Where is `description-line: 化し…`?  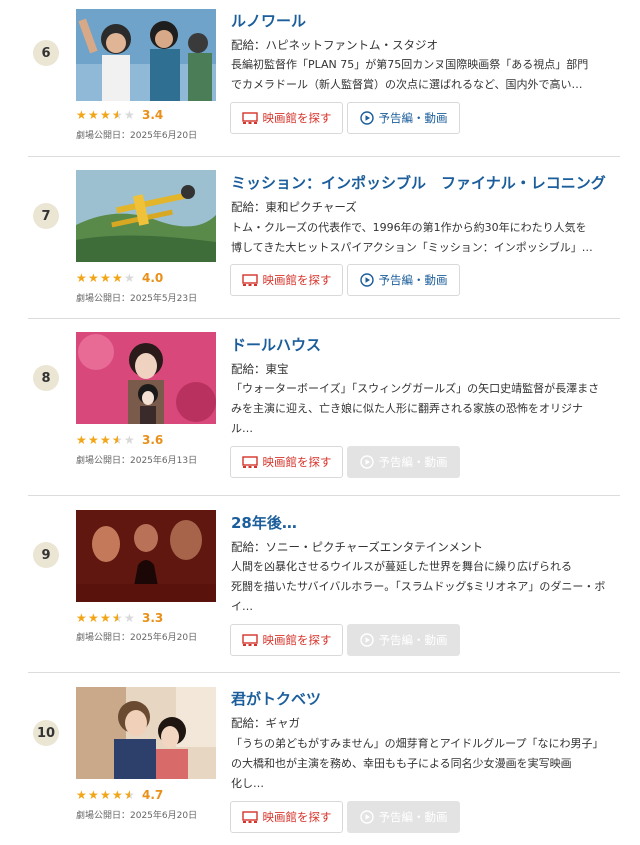 description-line: 化し… is located at coordinates (247, 783).